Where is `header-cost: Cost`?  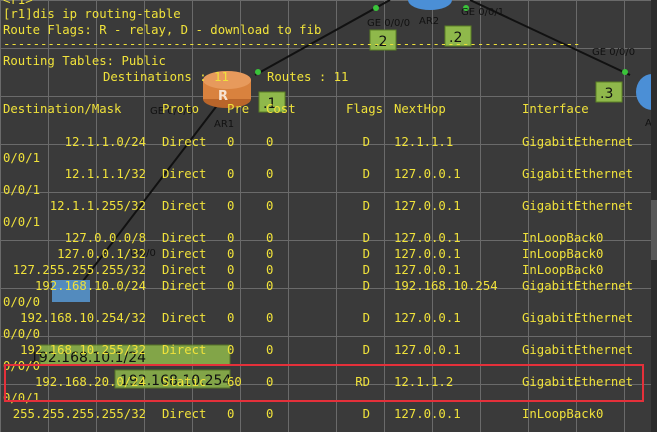
header-cost: Cost is located at coordinates (281, 109).